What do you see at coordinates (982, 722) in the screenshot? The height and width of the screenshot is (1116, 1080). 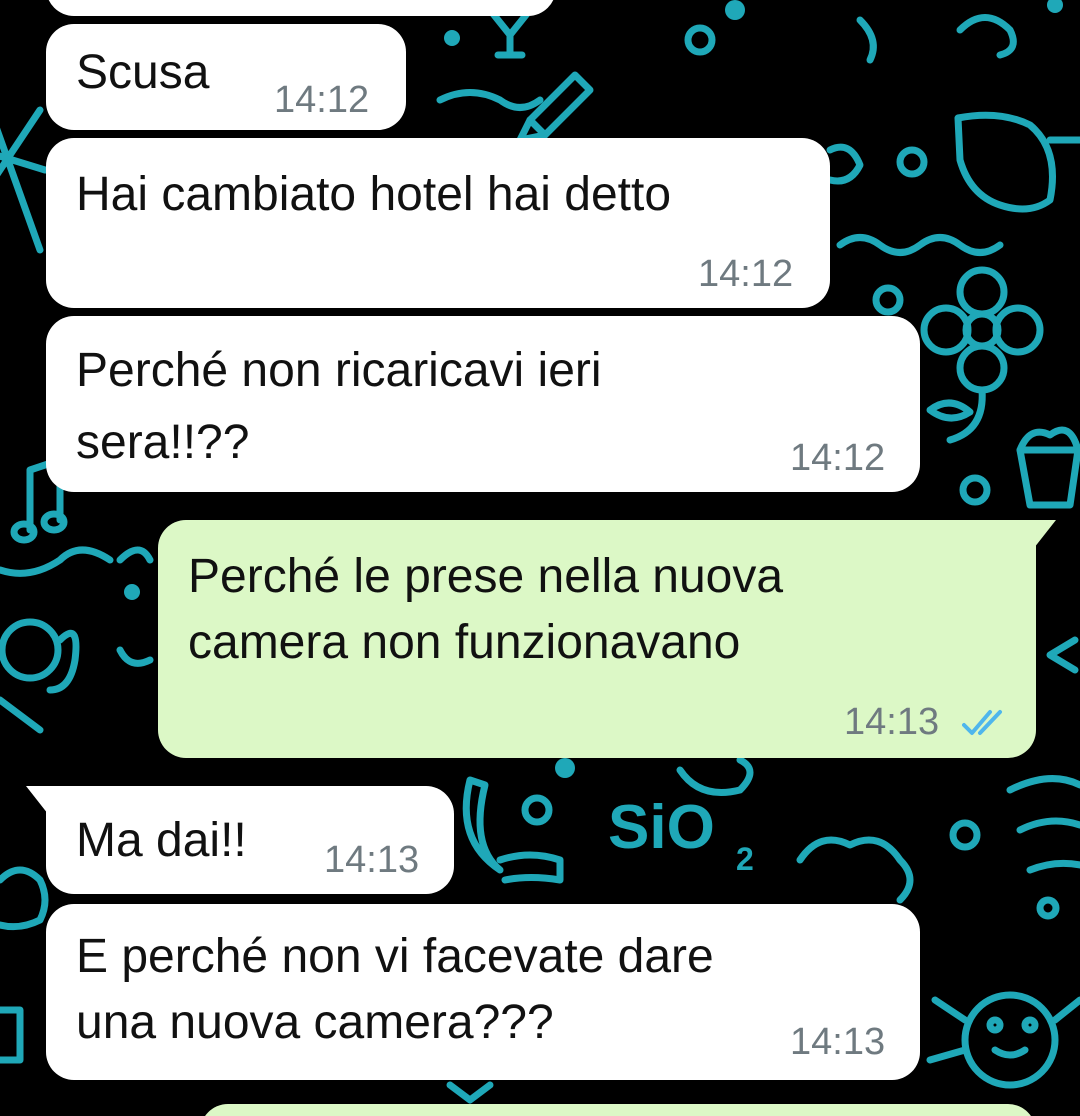 I see `double-check-icon` at bounding box center [982, 722].